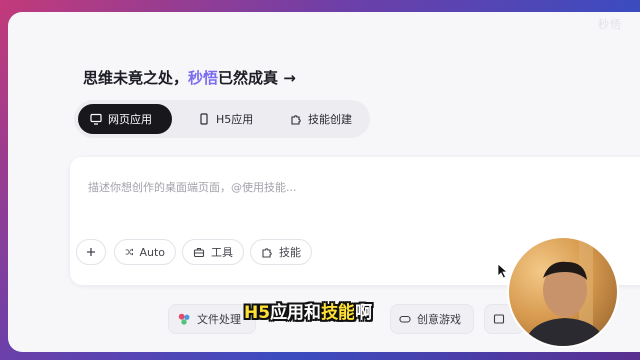  I want to click on presenter-silhouette-icon, so click(565, 292).